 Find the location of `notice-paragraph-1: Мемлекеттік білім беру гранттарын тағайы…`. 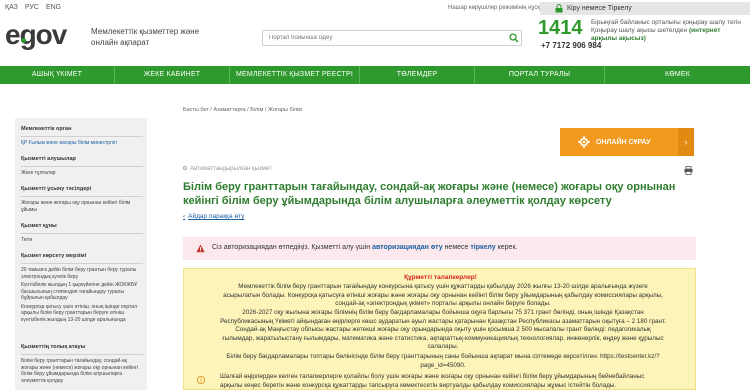

notice-paragraph-1: Мемлекеттік білім беру гранттарын тағайы… is located at coordinates (443, 295).